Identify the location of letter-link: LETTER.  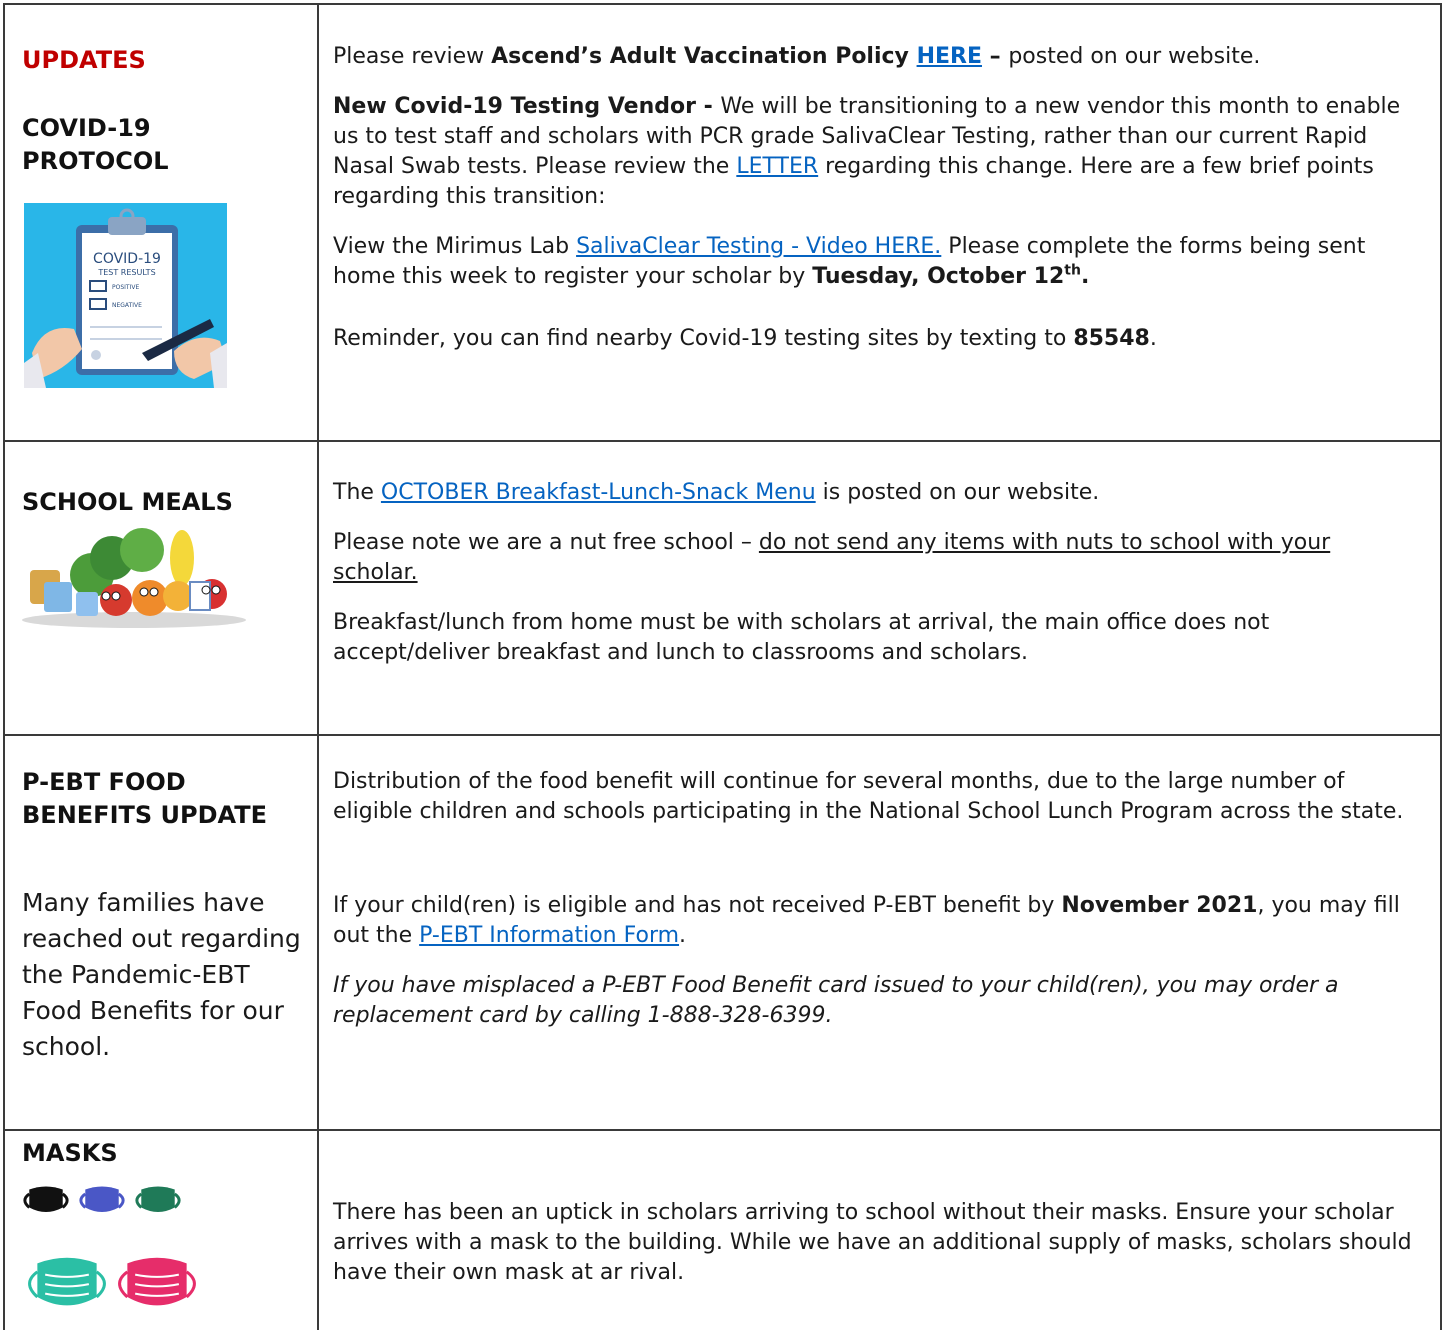
(777, 166).